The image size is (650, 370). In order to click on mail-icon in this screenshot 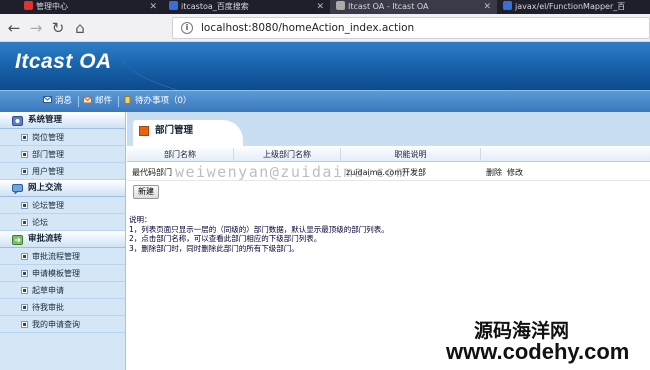, I will do `click(87, 100)`.